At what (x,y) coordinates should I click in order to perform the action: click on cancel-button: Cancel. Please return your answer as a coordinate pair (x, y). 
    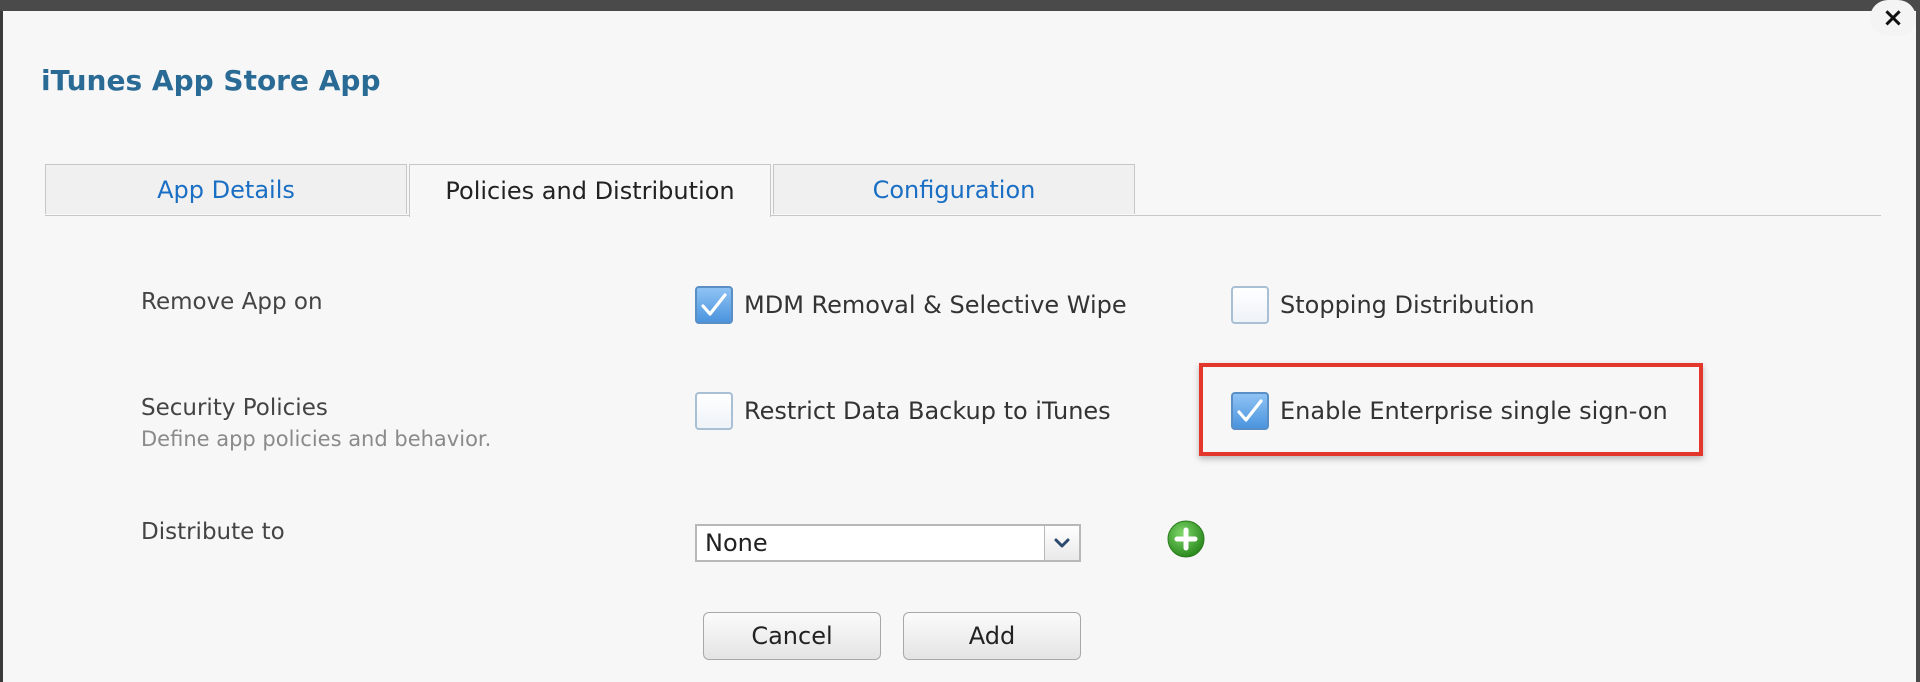
    Looking at the image, I should click on (792, 636).